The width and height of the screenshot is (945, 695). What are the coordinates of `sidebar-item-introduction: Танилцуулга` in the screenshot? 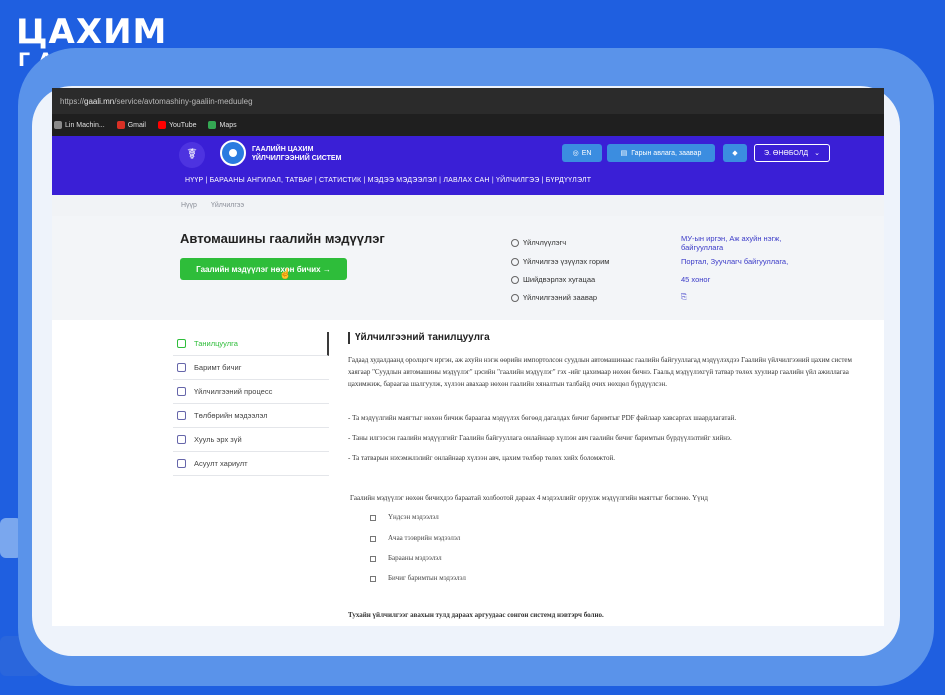 It's located at (251, 344).